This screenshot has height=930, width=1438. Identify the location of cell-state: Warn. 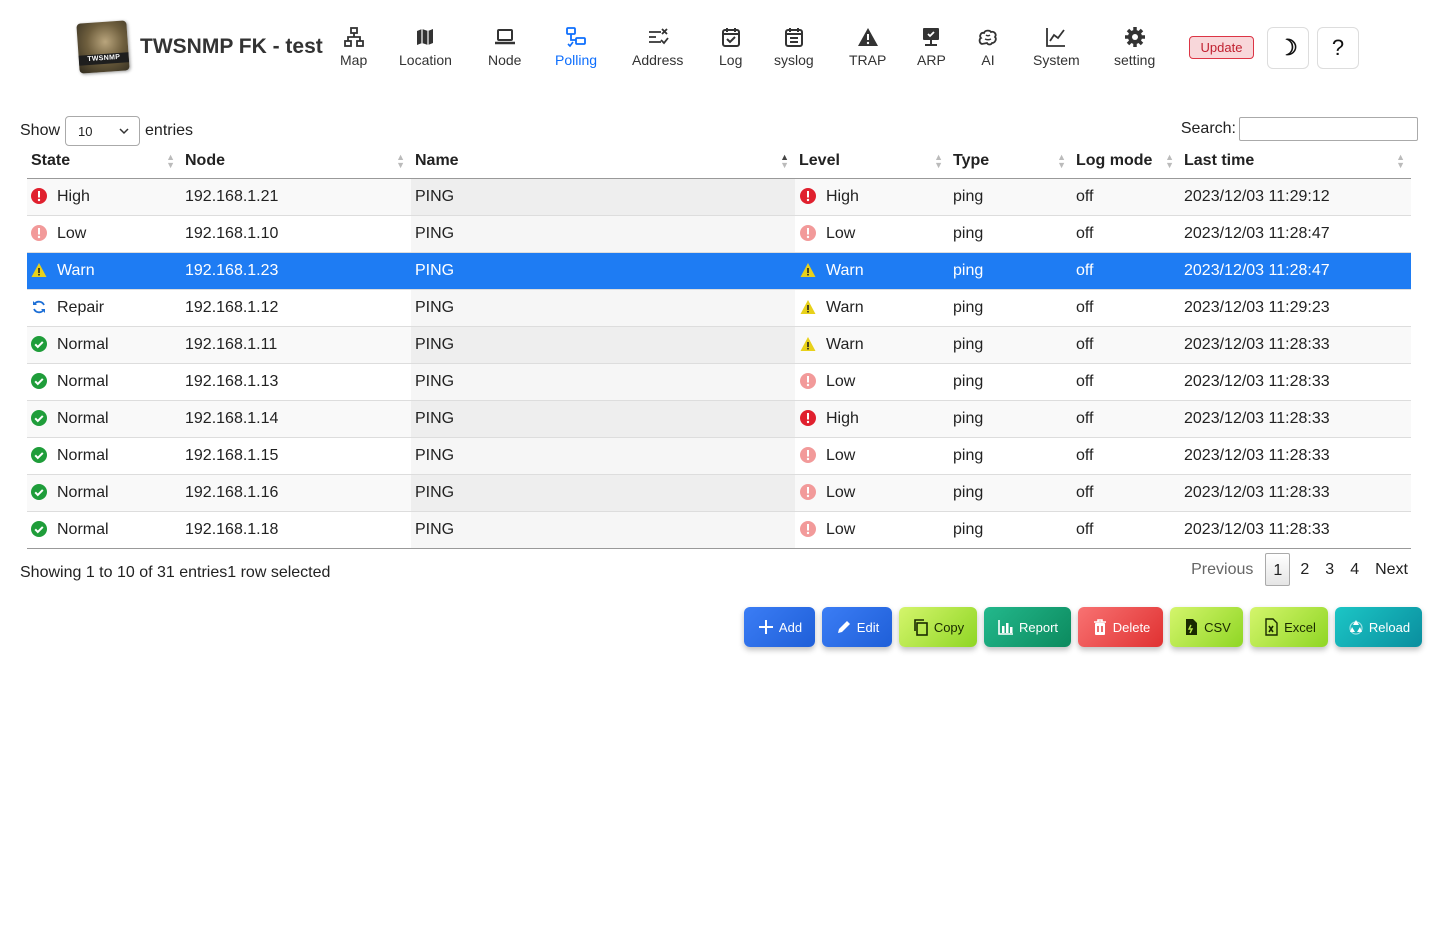
(104, 270).